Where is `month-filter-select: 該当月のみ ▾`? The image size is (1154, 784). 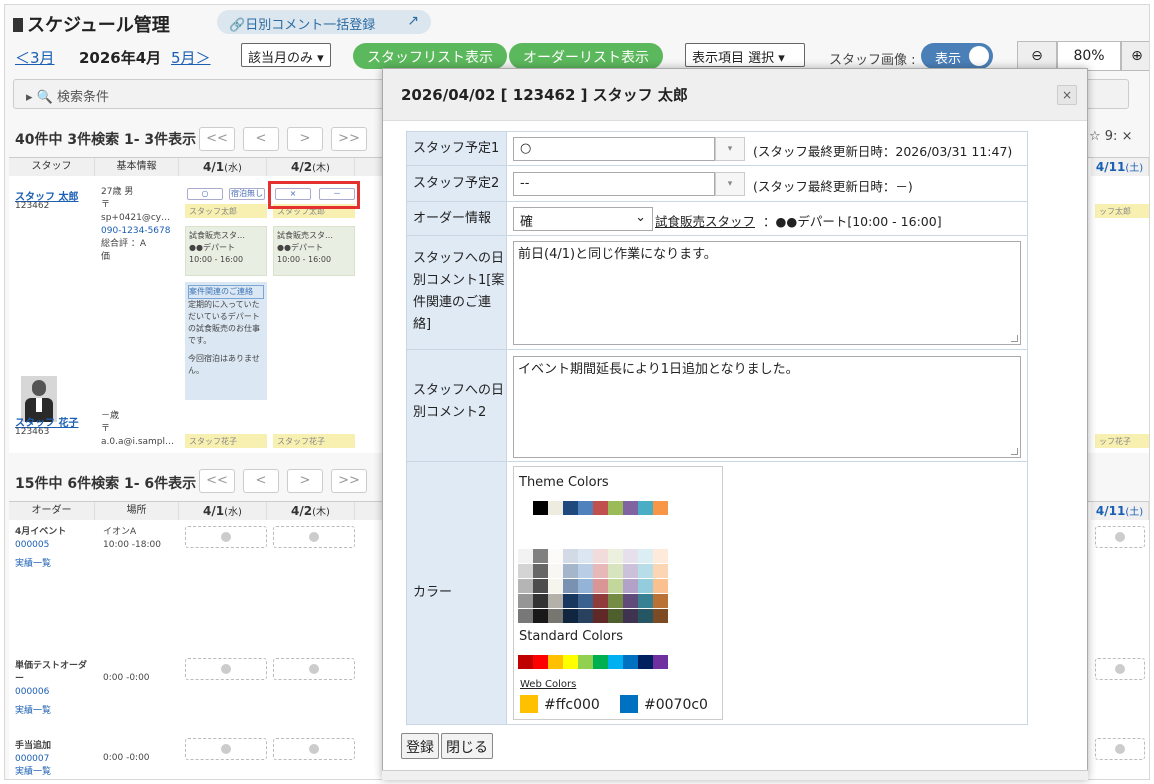
month-filter-select: 該当月のみ ▾ is located at coordinates (286, 55).